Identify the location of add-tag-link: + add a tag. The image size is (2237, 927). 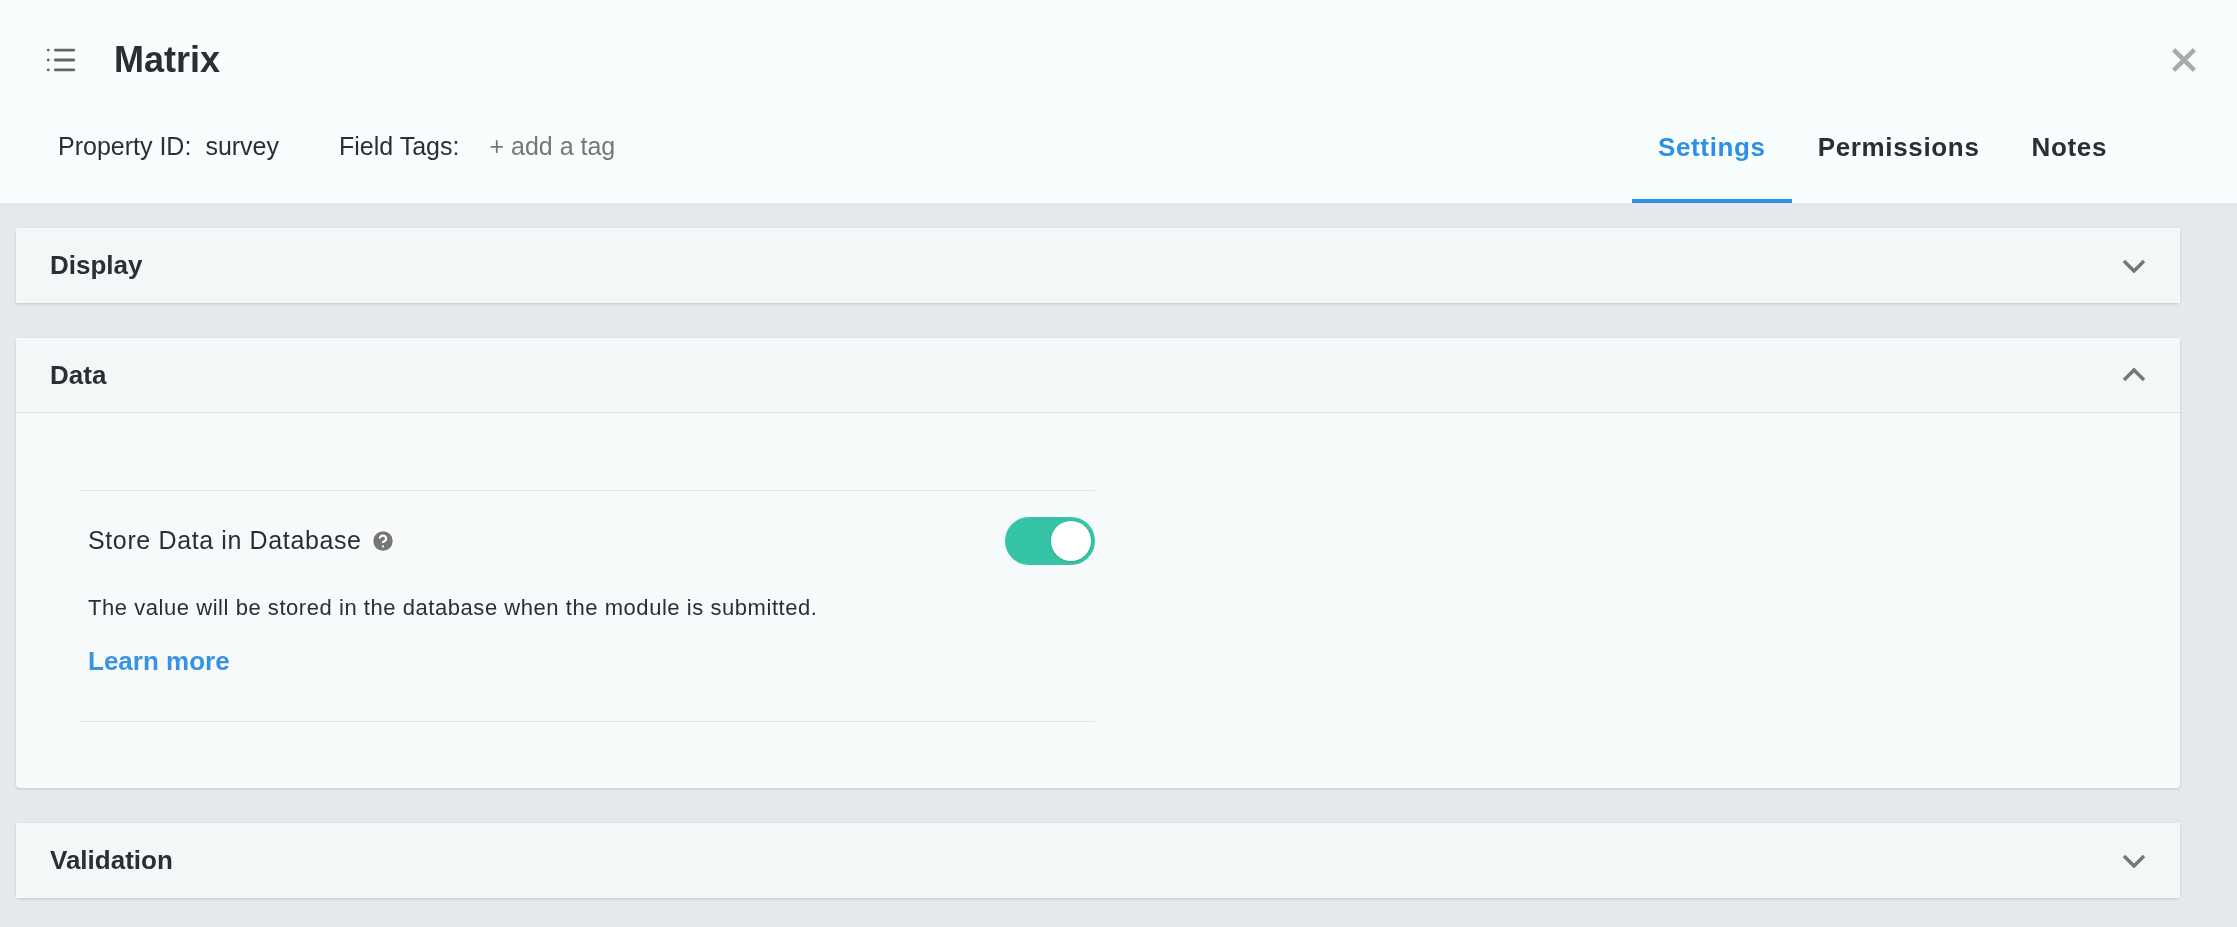
(552, 146).